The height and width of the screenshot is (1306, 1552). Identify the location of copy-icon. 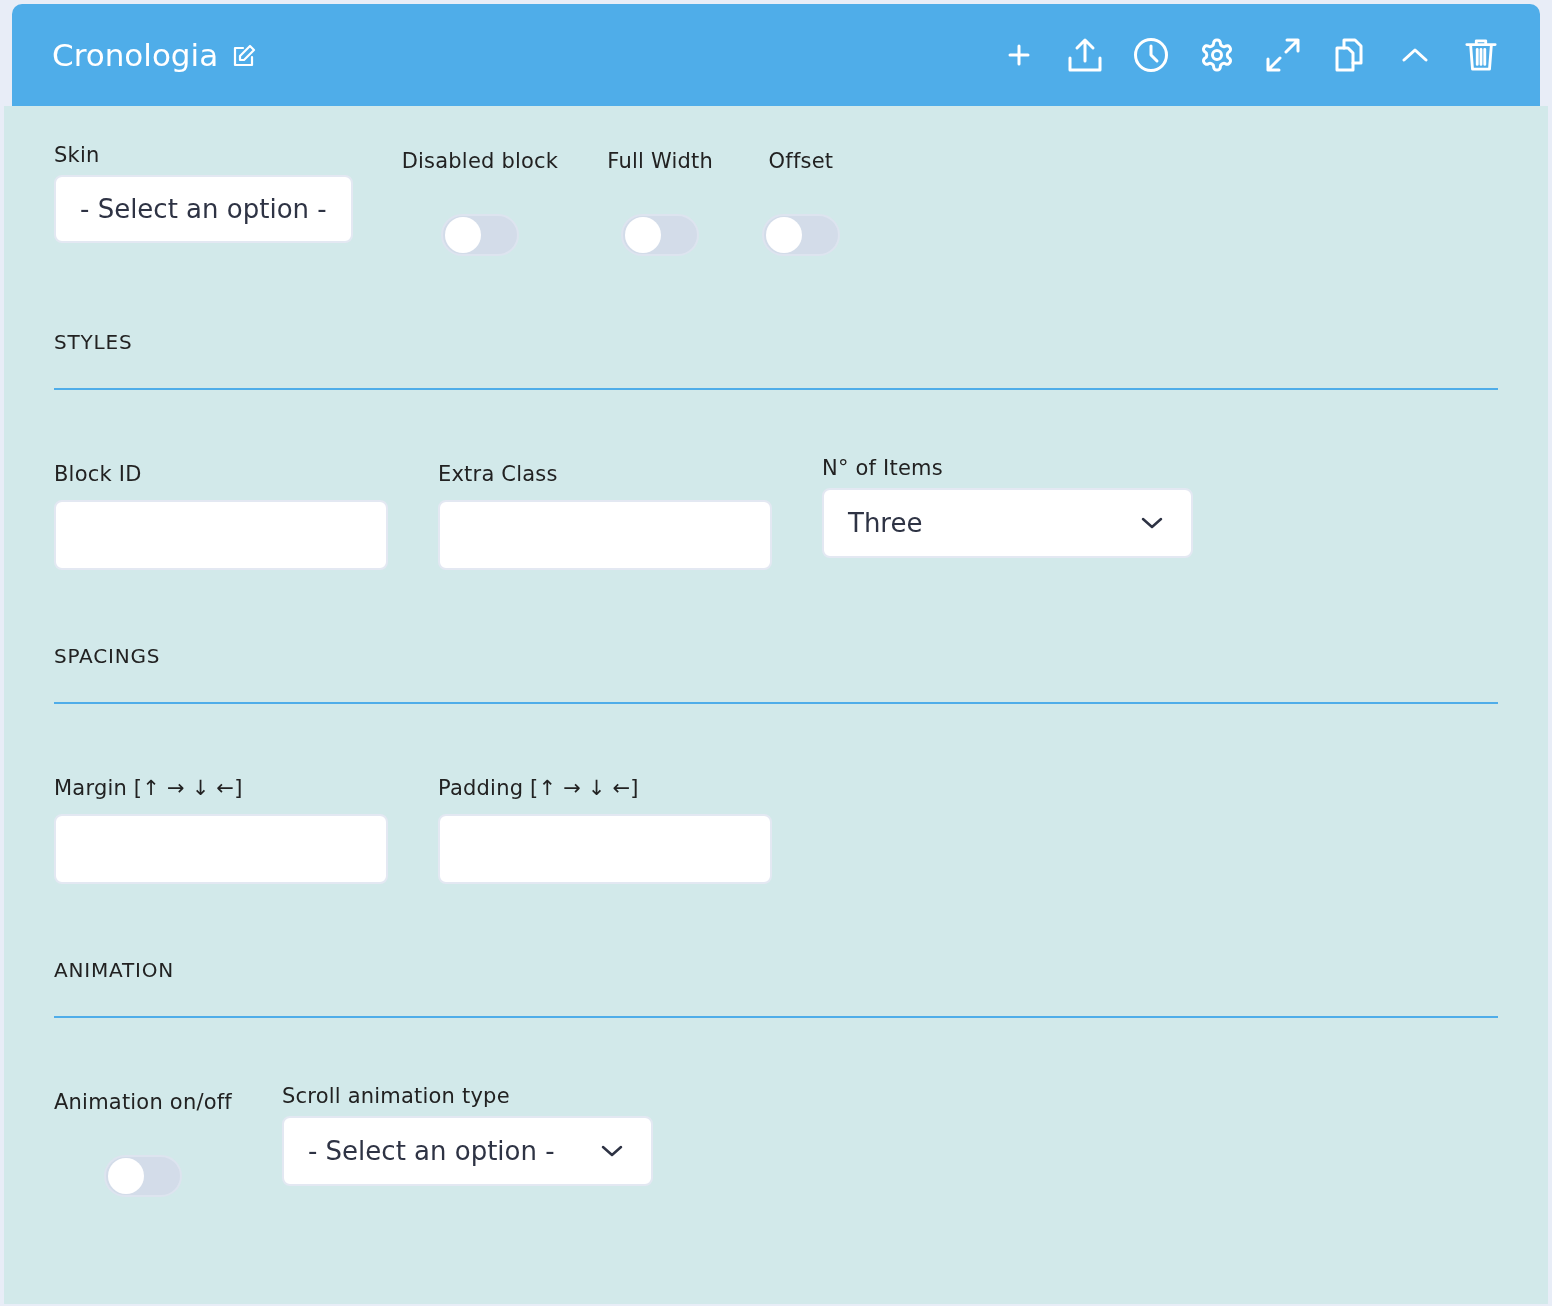
(1349, 55).